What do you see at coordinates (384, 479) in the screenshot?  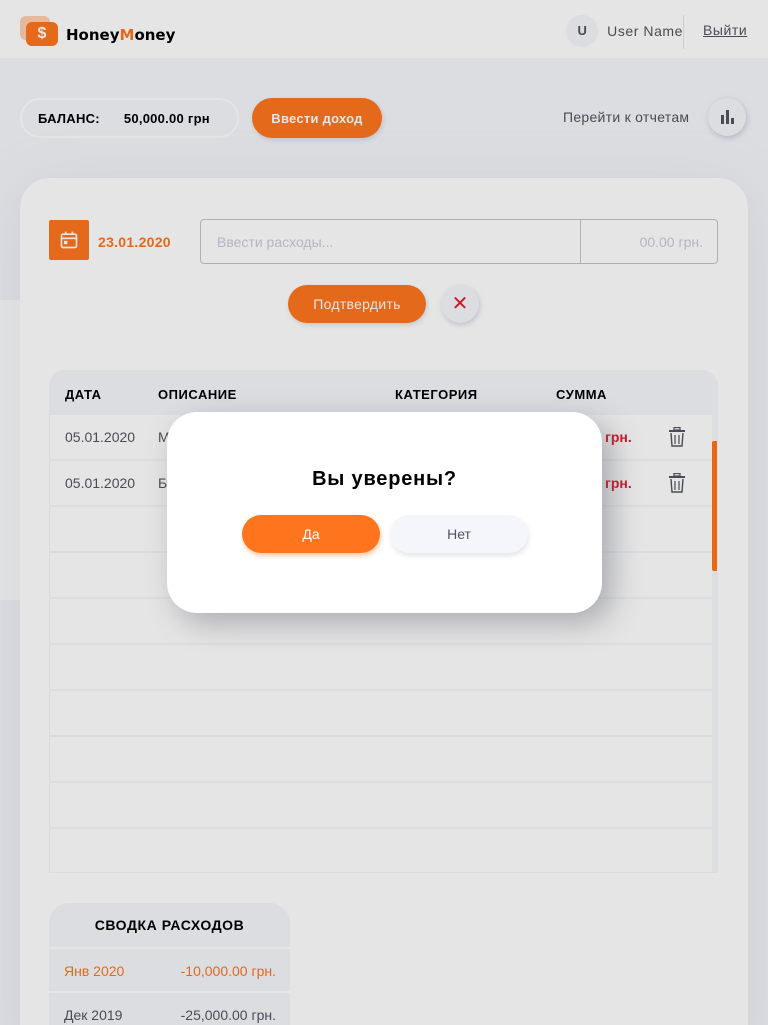 I see `dialog-question: Вы уверены?` at bounding box center [384, 479].